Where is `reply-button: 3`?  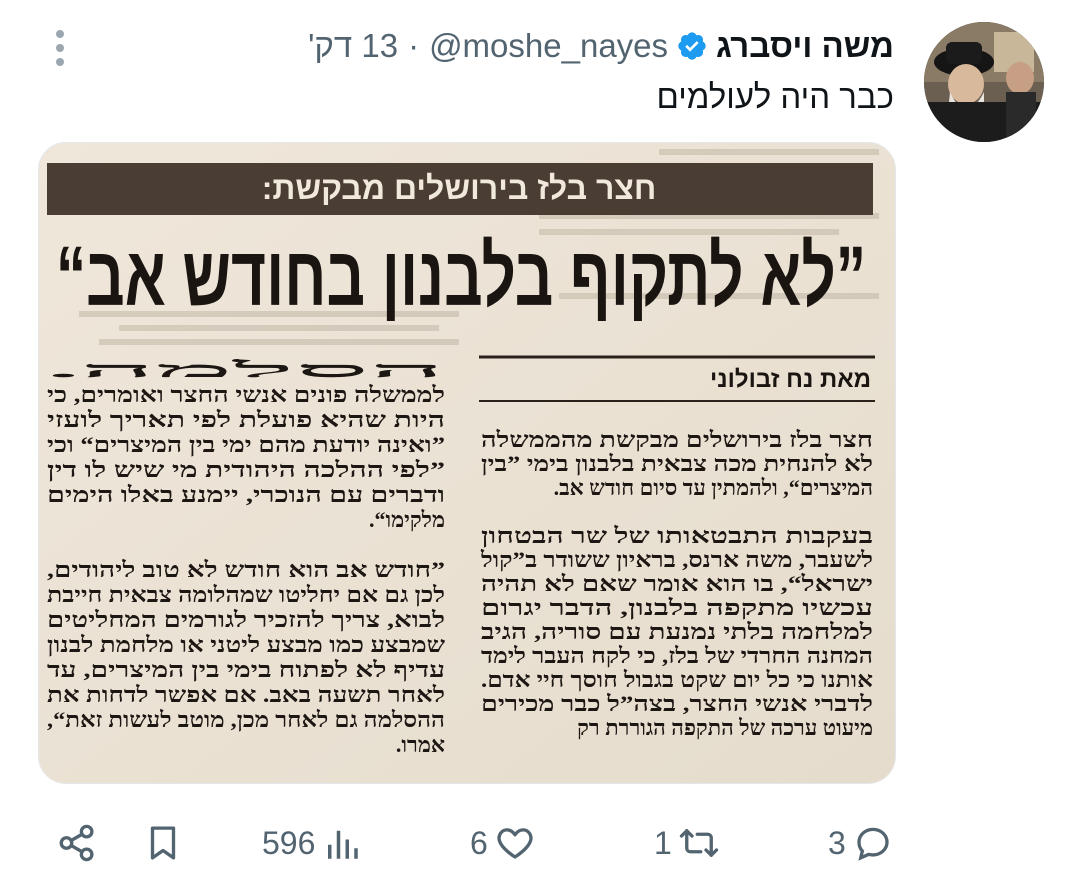 reply-button: 3 is located at coordinates (858, 843).